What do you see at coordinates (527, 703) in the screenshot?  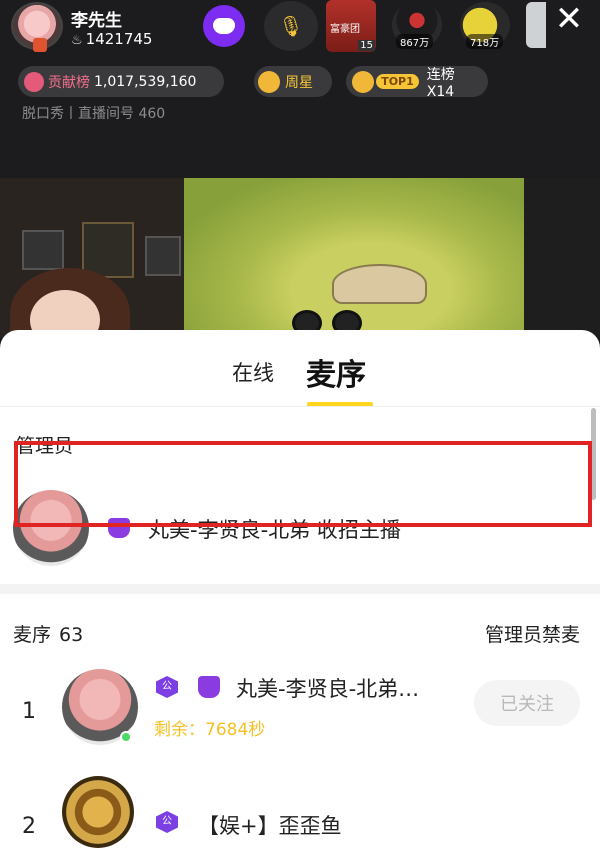 I see `followed-button: 已关注` at bounding box center [527, 703].